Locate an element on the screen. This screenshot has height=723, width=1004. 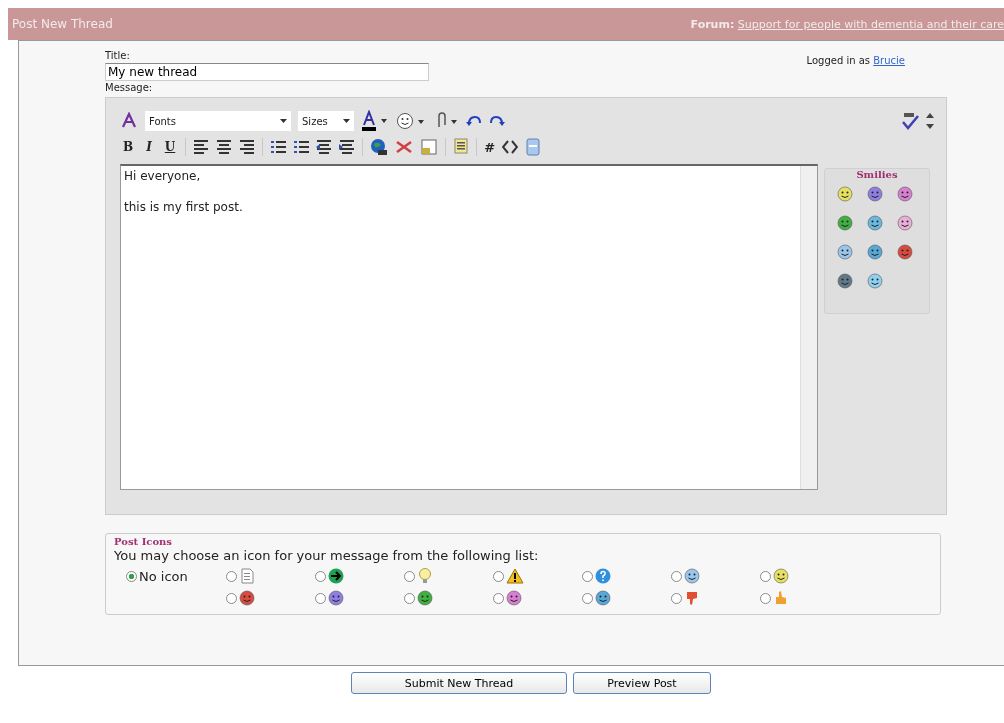
message-line: this is my first post. is located at coordinates (183, 207).